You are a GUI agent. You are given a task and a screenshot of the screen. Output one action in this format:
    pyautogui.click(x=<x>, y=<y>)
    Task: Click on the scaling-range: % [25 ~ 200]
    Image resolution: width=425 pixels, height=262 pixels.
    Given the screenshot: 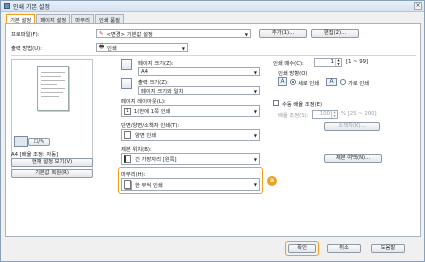 What is the action you would take?
    pyautogui.click(x=359, y=114)
    